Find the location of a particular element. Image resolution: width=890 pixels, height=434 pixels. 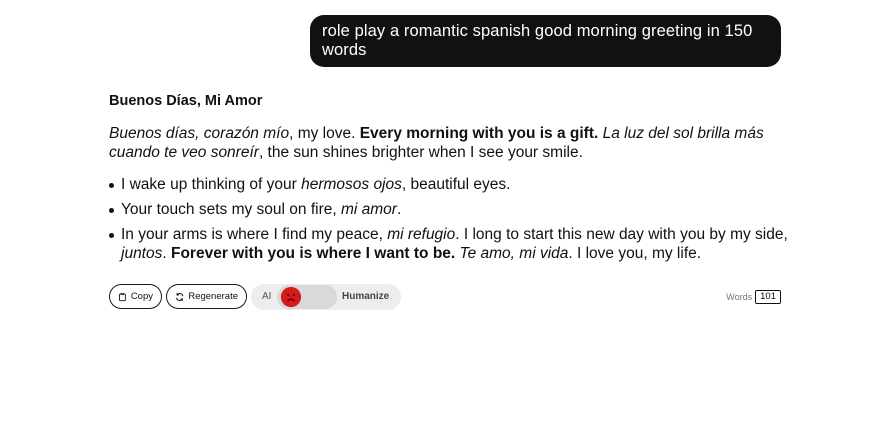

word-count-display: Words 101 is located at coordinates (753, 297).